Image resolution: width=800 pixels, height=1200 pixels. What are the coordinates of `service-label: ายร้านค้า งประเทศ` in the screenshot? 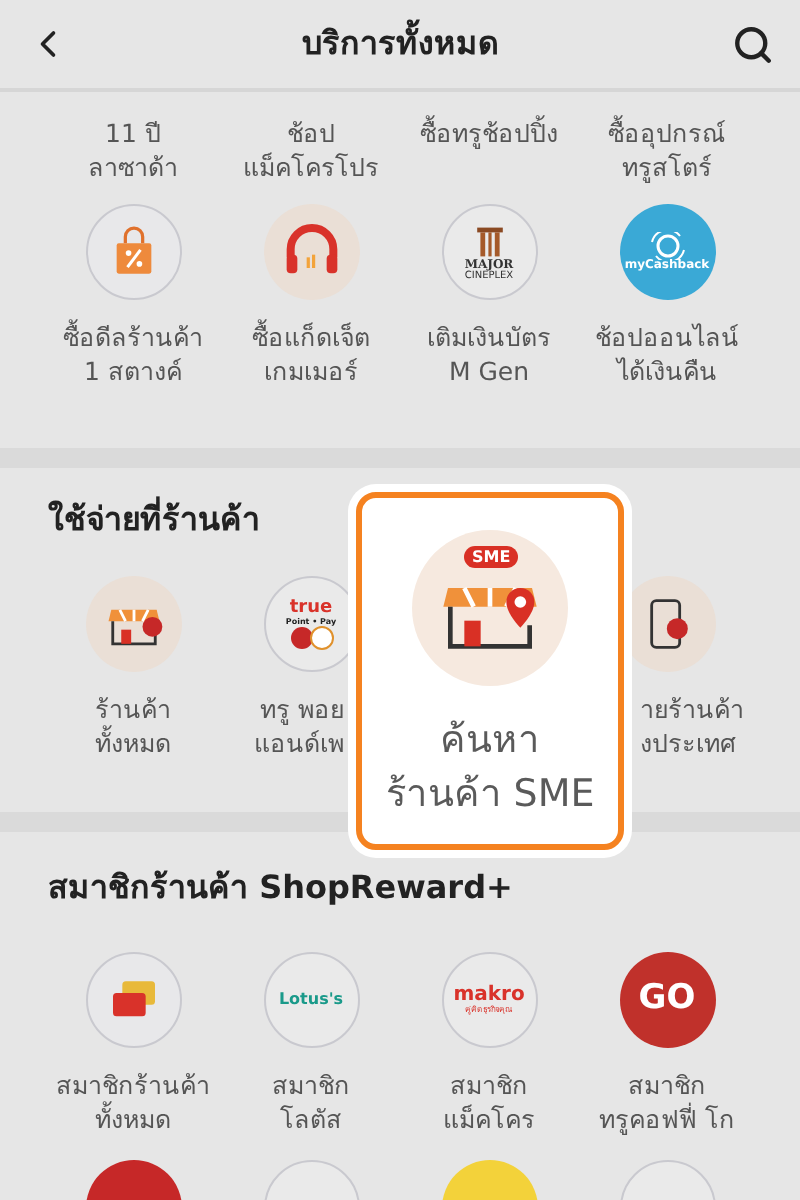 It's located at (691, 726).